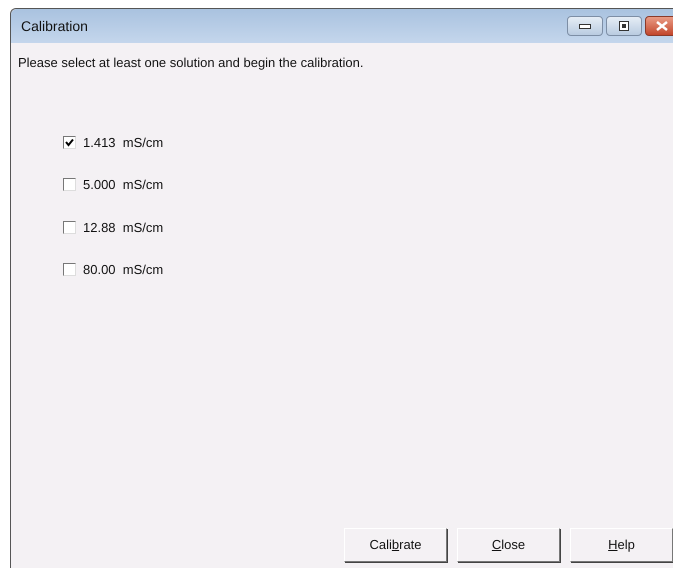 The height and width of the screenshot is (568, 673). What do you see at coordinates (123, 227) in the screenshot?
I see `solution-label: 12.88 mS/cm` at bounding box center [123, 227].